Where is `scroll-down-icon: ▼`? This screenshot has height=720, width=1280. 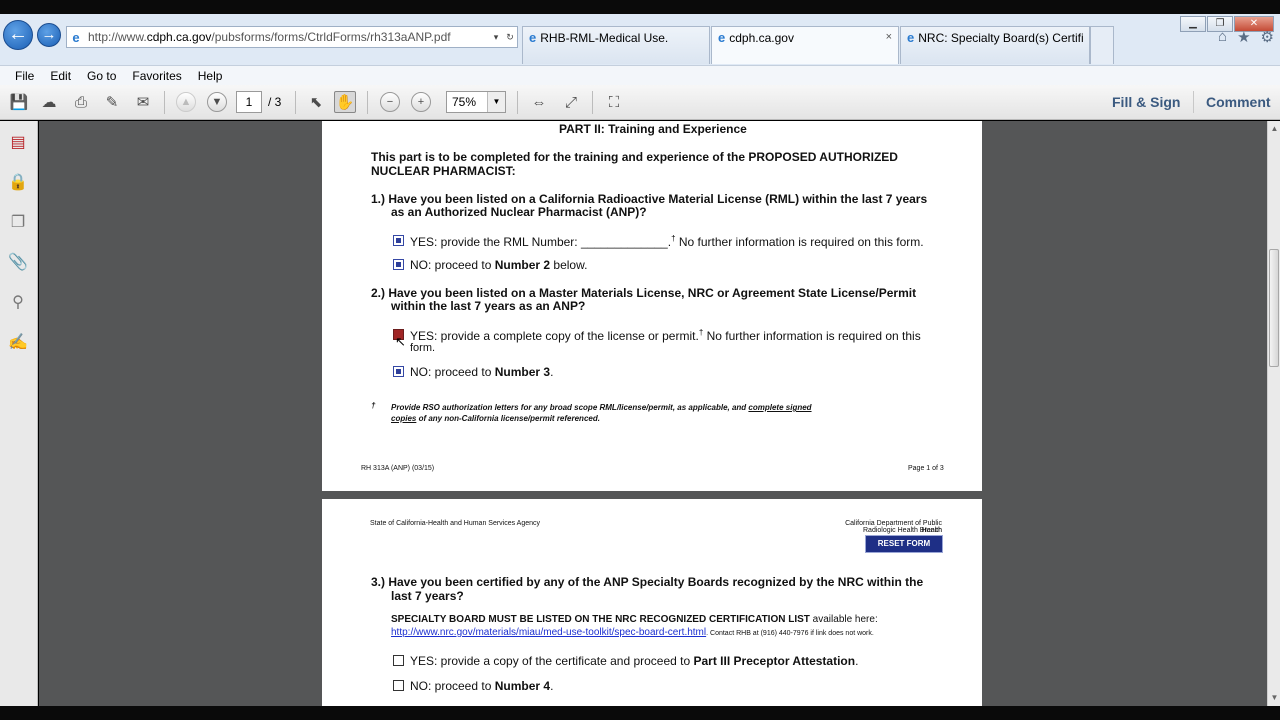 scroll-down-icon: ▼ is located at coordinates (1274, 697).